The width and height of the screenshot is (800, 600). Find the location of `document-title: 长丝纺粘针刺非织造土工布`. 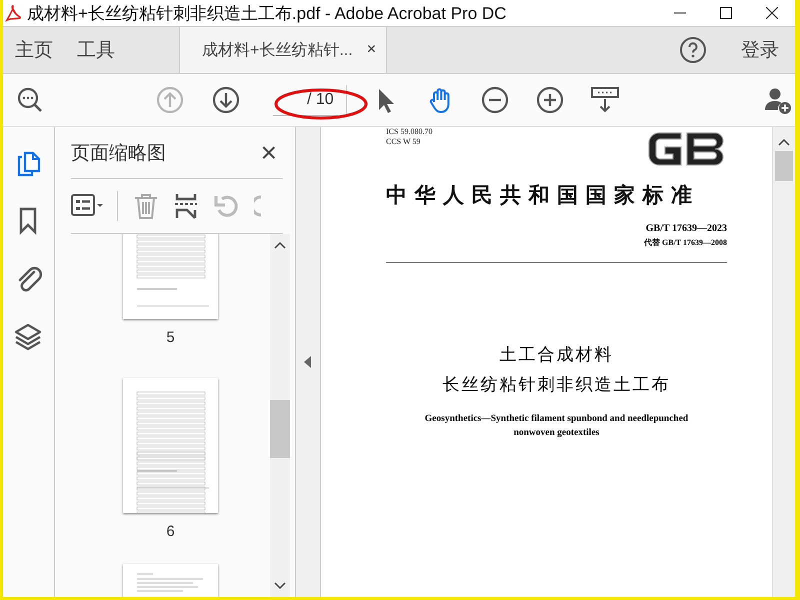

document-title: 长丝纺粘针刺非织造土工布 is located at coordinates (556, 385).